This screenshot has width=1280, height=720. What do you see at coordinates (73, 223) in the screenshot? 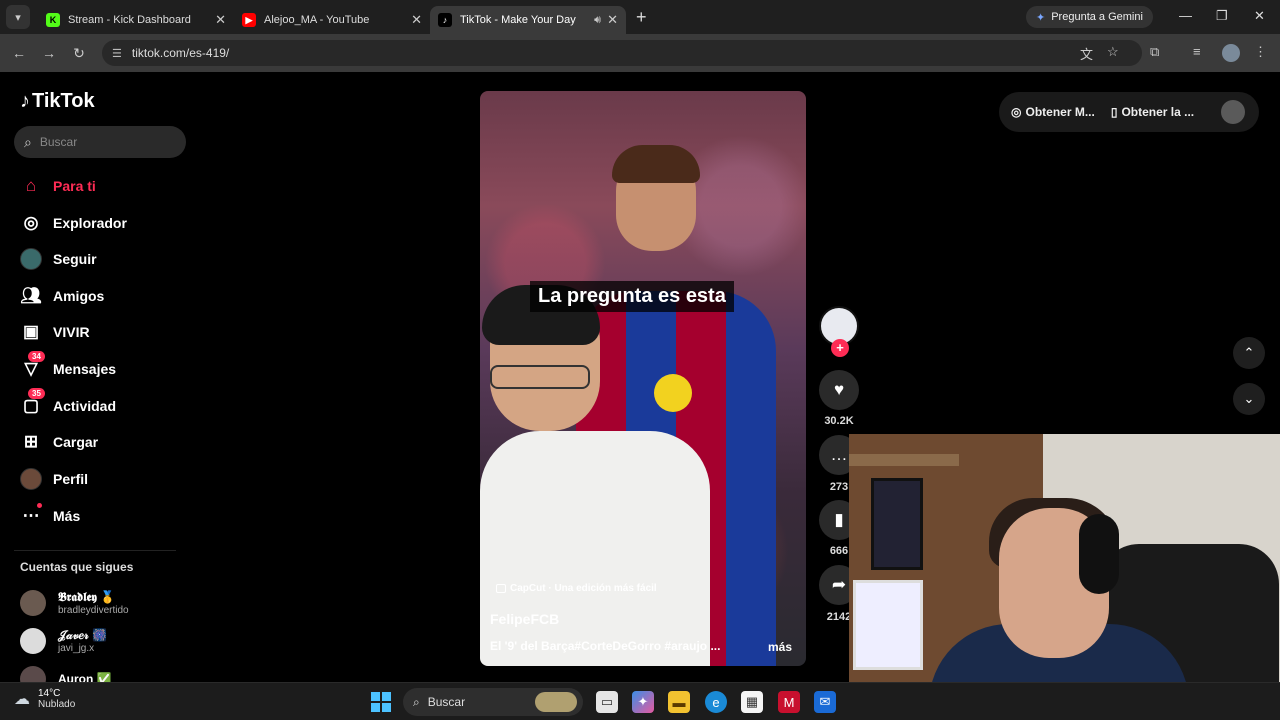
I see `nav-item-explorador: ◎ Explorador` at bounding box center [73, 223].